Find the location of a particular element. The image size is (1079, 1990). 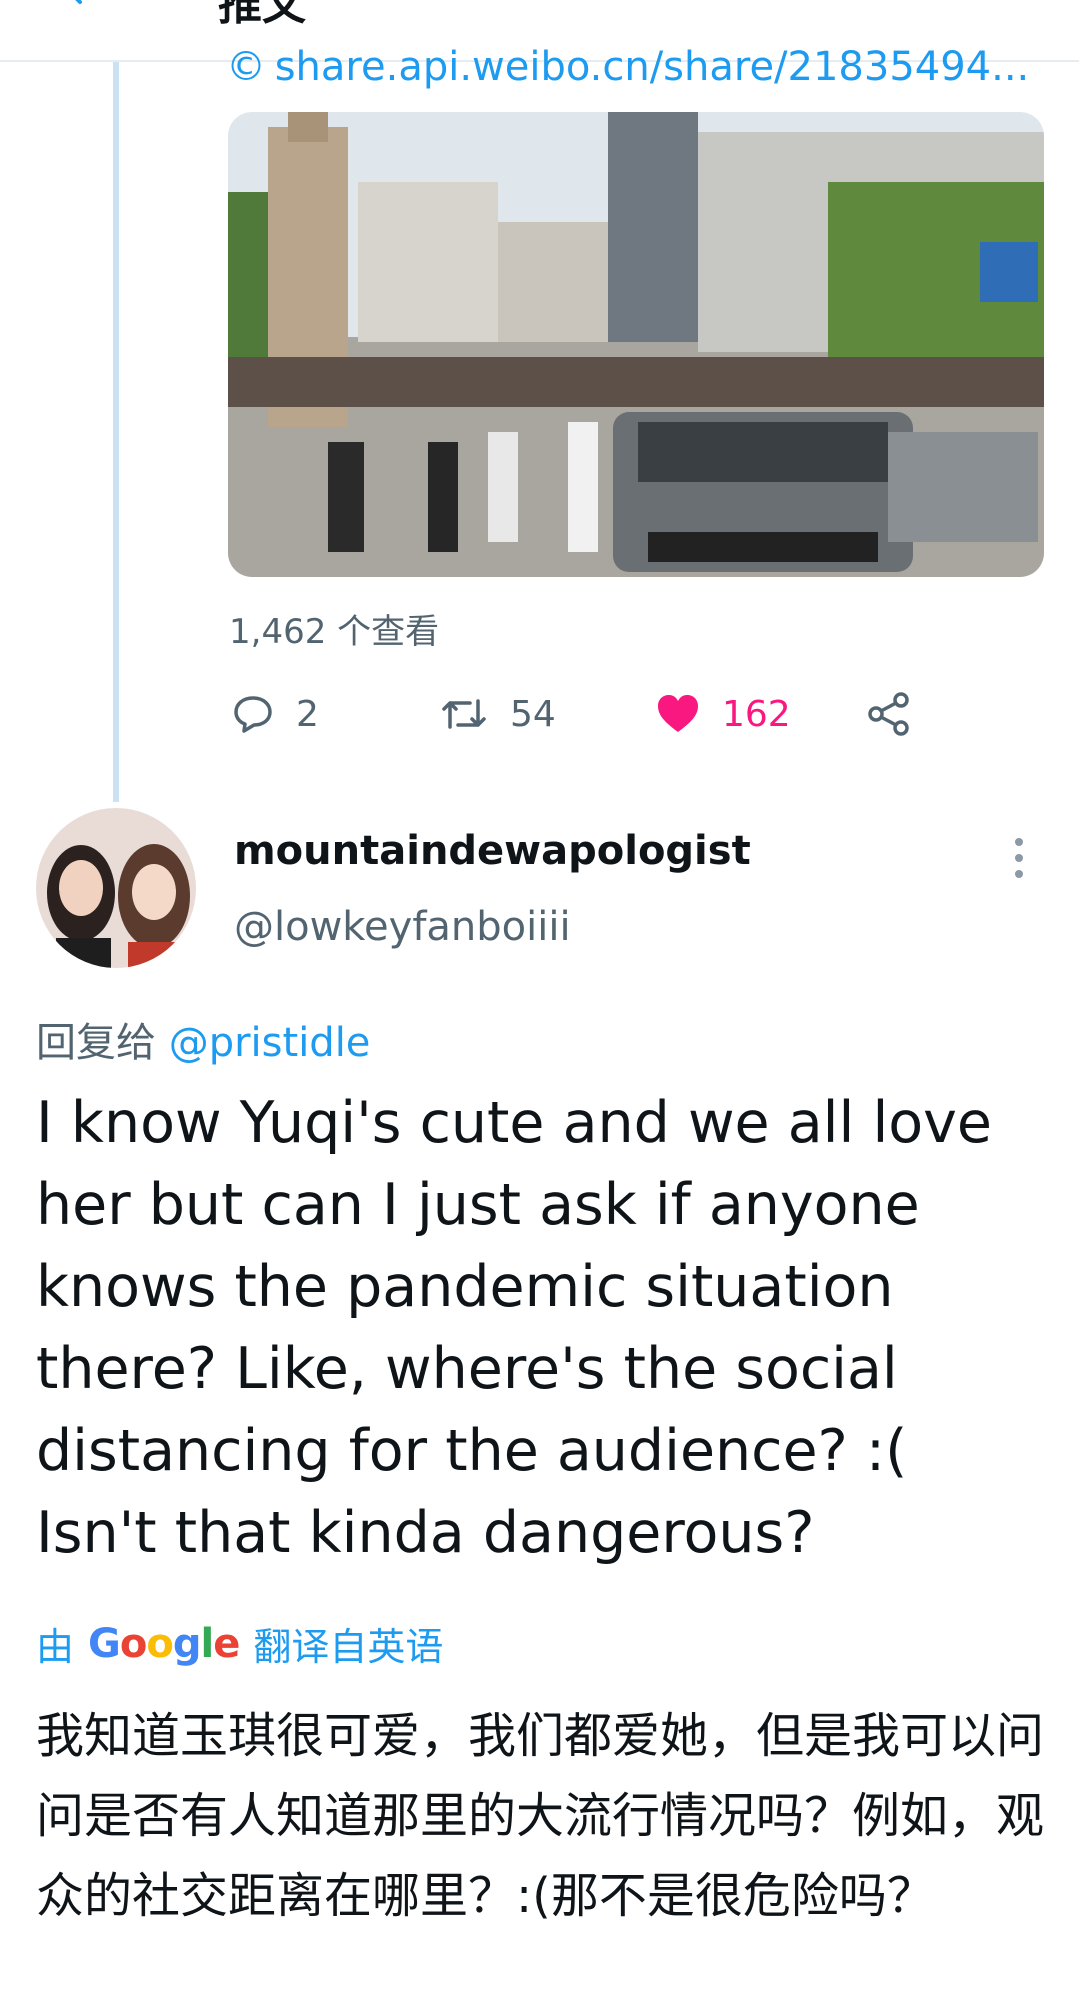

translation-attribution: 由 Google 翻译自英语 is located at coordinates (239, 1643).